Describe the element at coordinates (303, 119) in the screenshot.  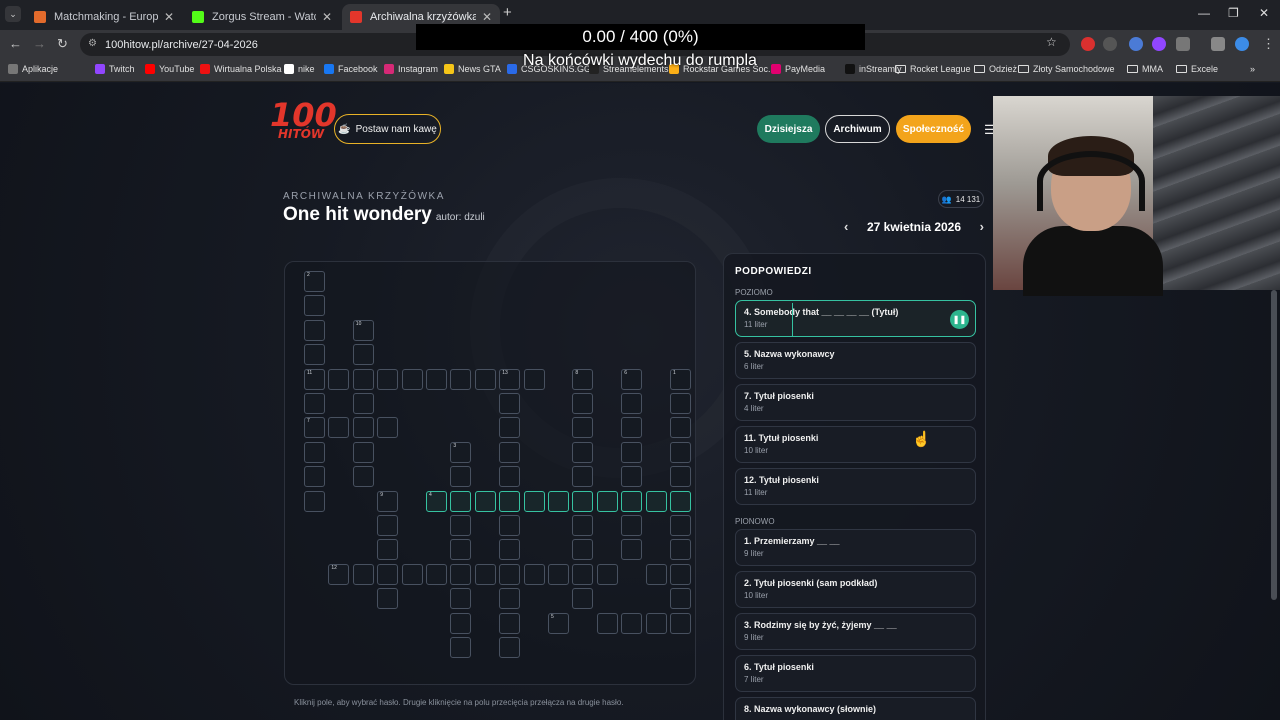
I see `site-logo: 100 HITÓW` at that location.